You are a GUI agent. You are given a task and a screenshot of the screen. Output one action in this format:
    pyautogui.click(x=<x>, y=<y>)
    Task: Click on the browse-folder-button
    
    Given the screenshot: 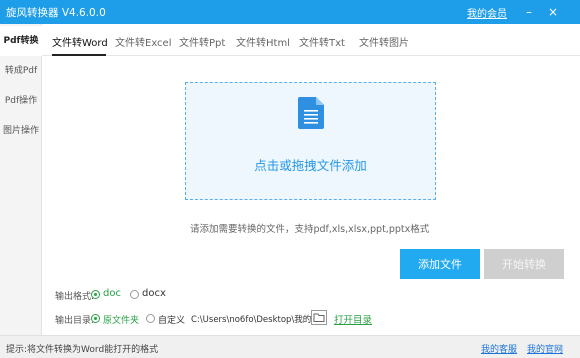 What is the action you would take?
    pyautogui.click(x=319, y=317)
    